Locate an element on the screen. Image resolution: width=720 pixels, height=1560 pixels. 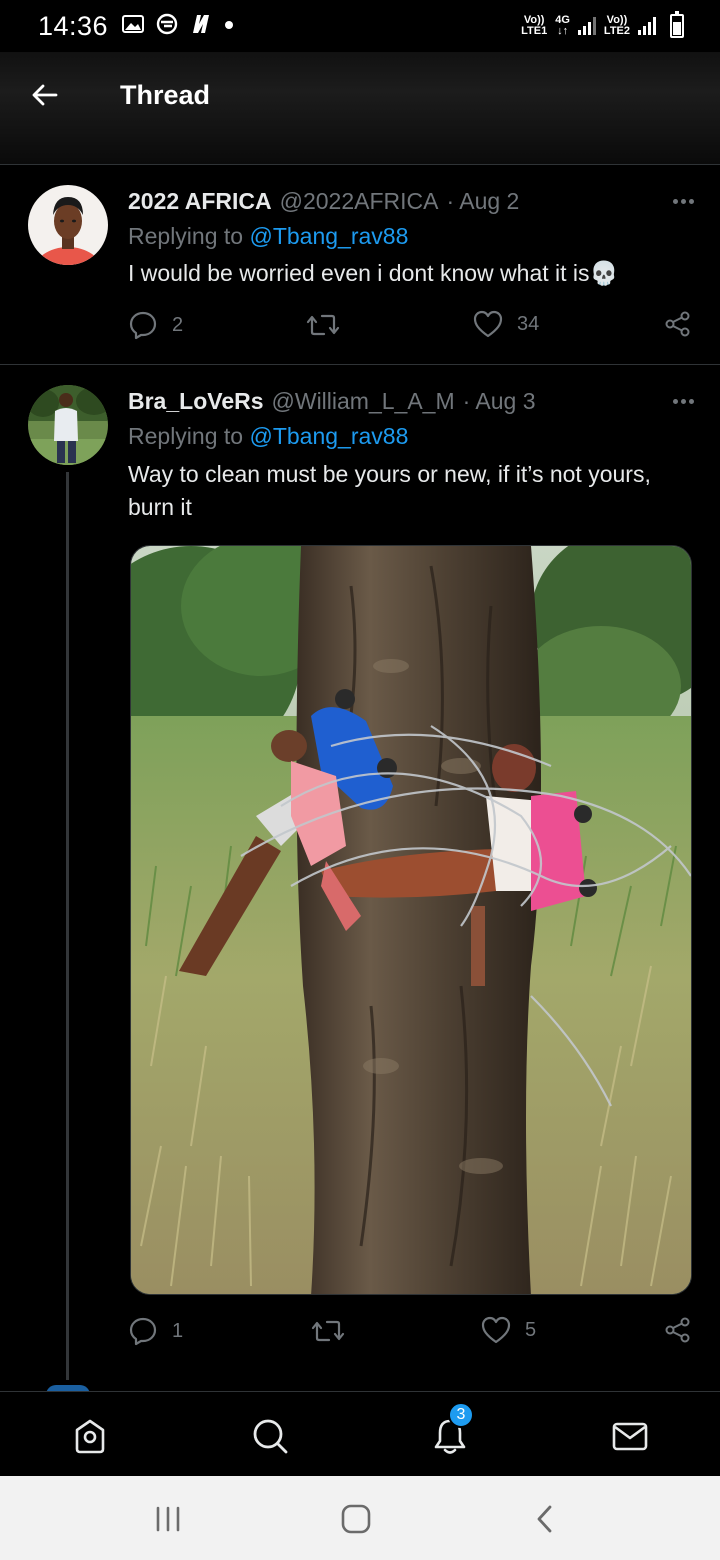
search-icon is located at coordinates (270, 1436).